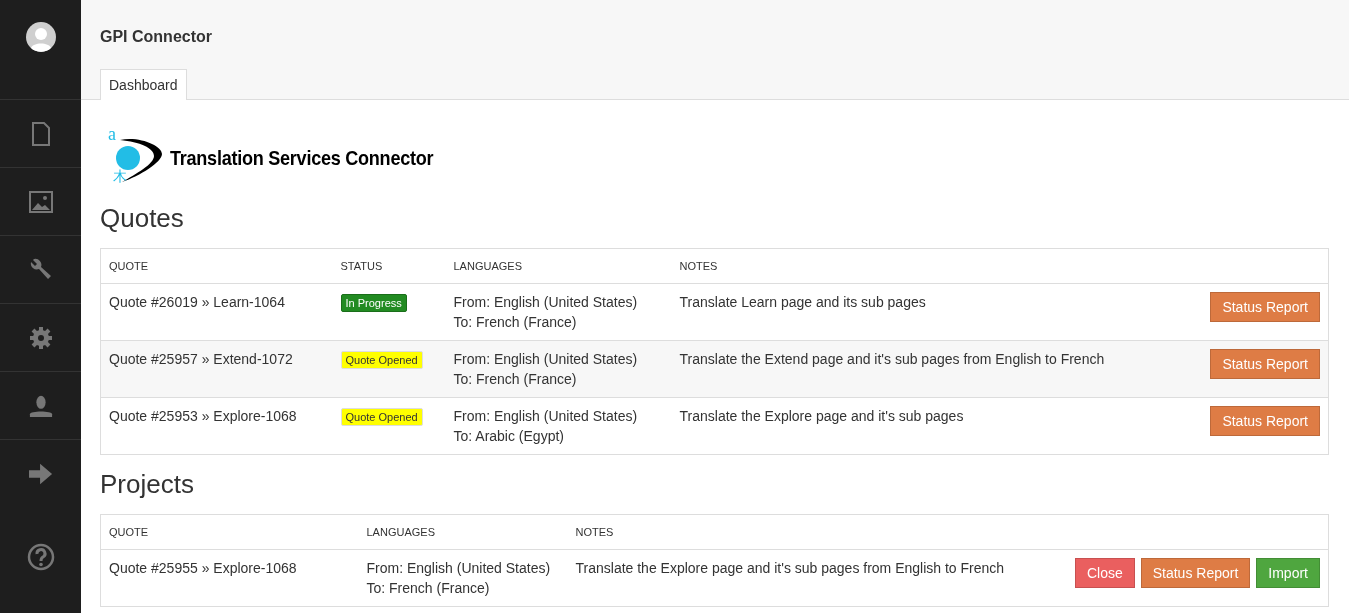  Describe the element at coordinates (147, 484) in the screenshot. I see `section-heading: Projects` at that location.